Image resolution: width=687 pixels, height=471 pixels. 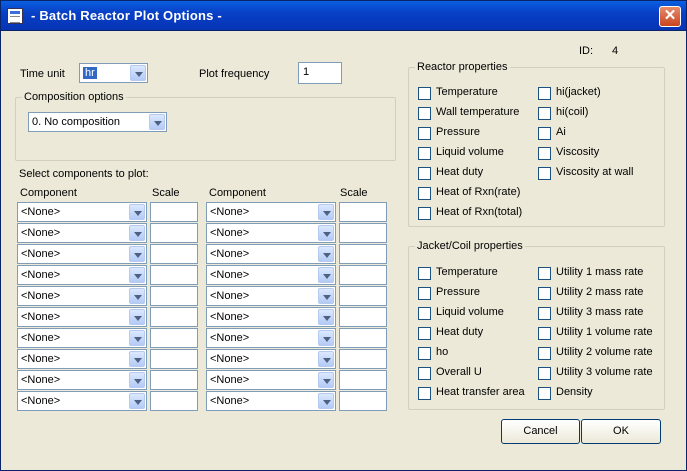 What do you see at coordinates (90, 73) in the screenshot?
I see `time-unit-value: hr` at bounding box center [90, 73].